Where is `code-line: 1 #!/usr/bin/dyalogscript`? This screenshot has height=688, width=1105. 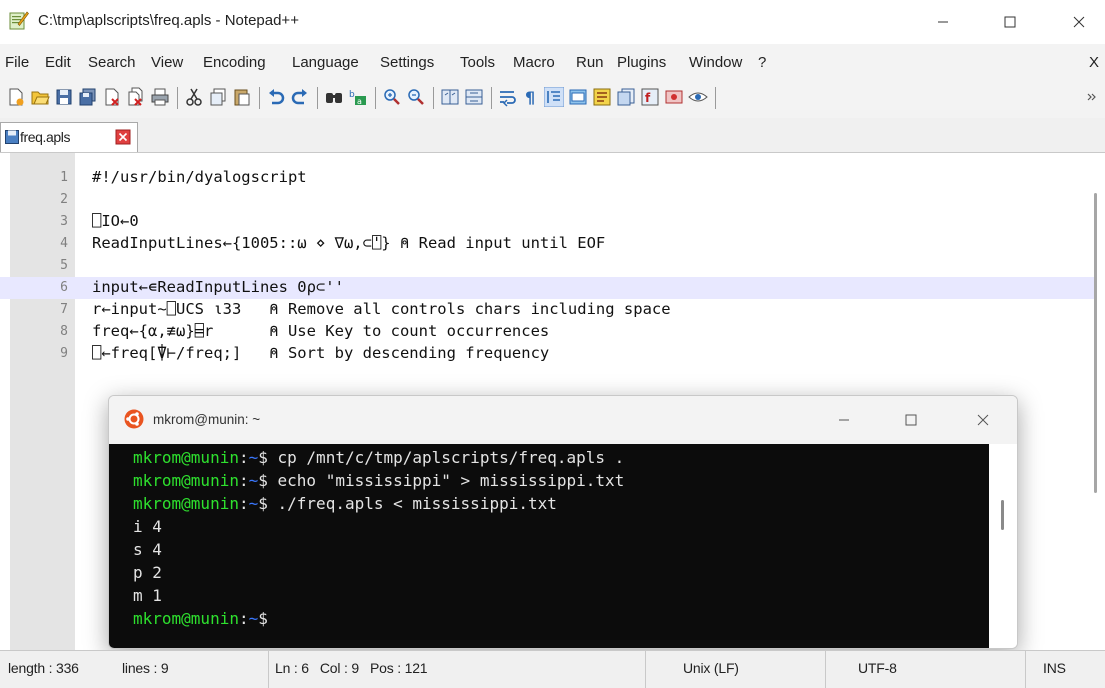 code-line: 1 #!/usr/bin/dyalogscript is located at coordinates (547, 178).